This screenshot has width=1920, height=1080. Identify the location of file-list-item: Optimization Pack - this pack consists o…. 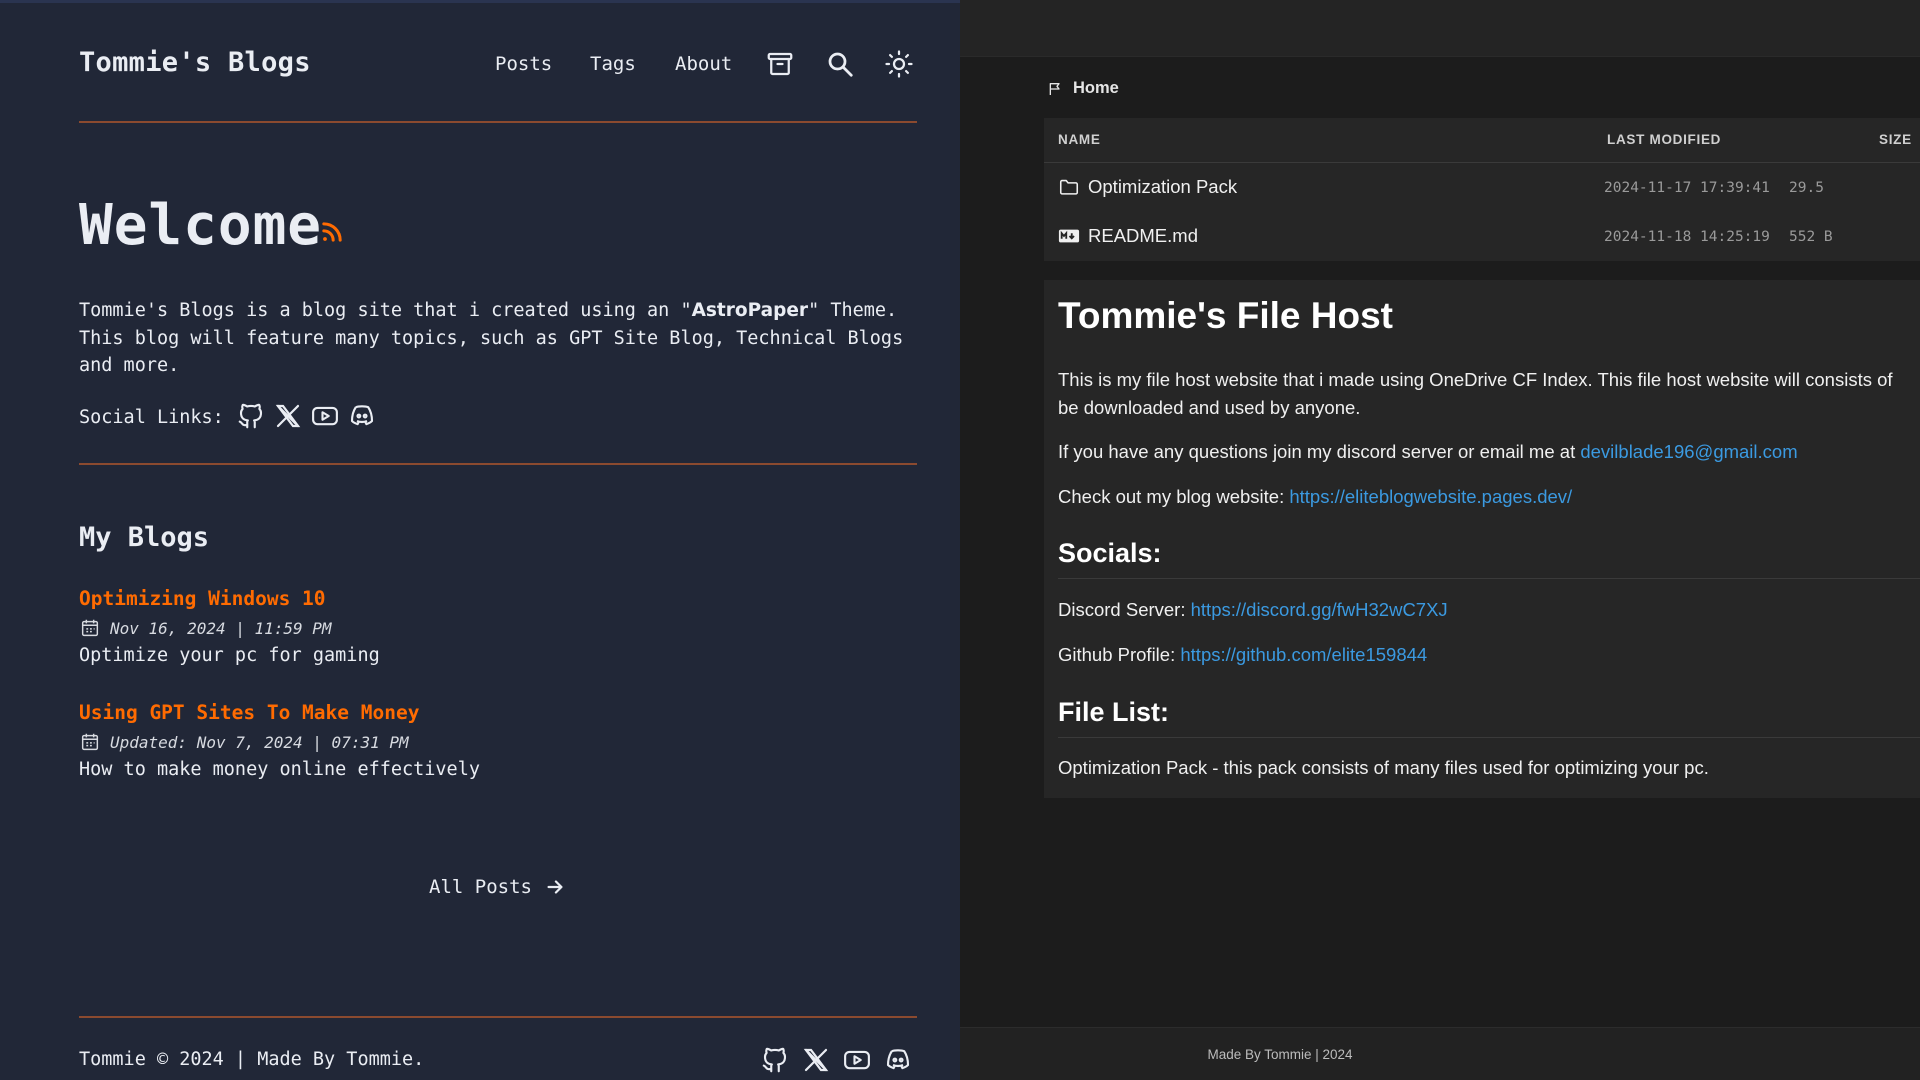
(1383, 767).